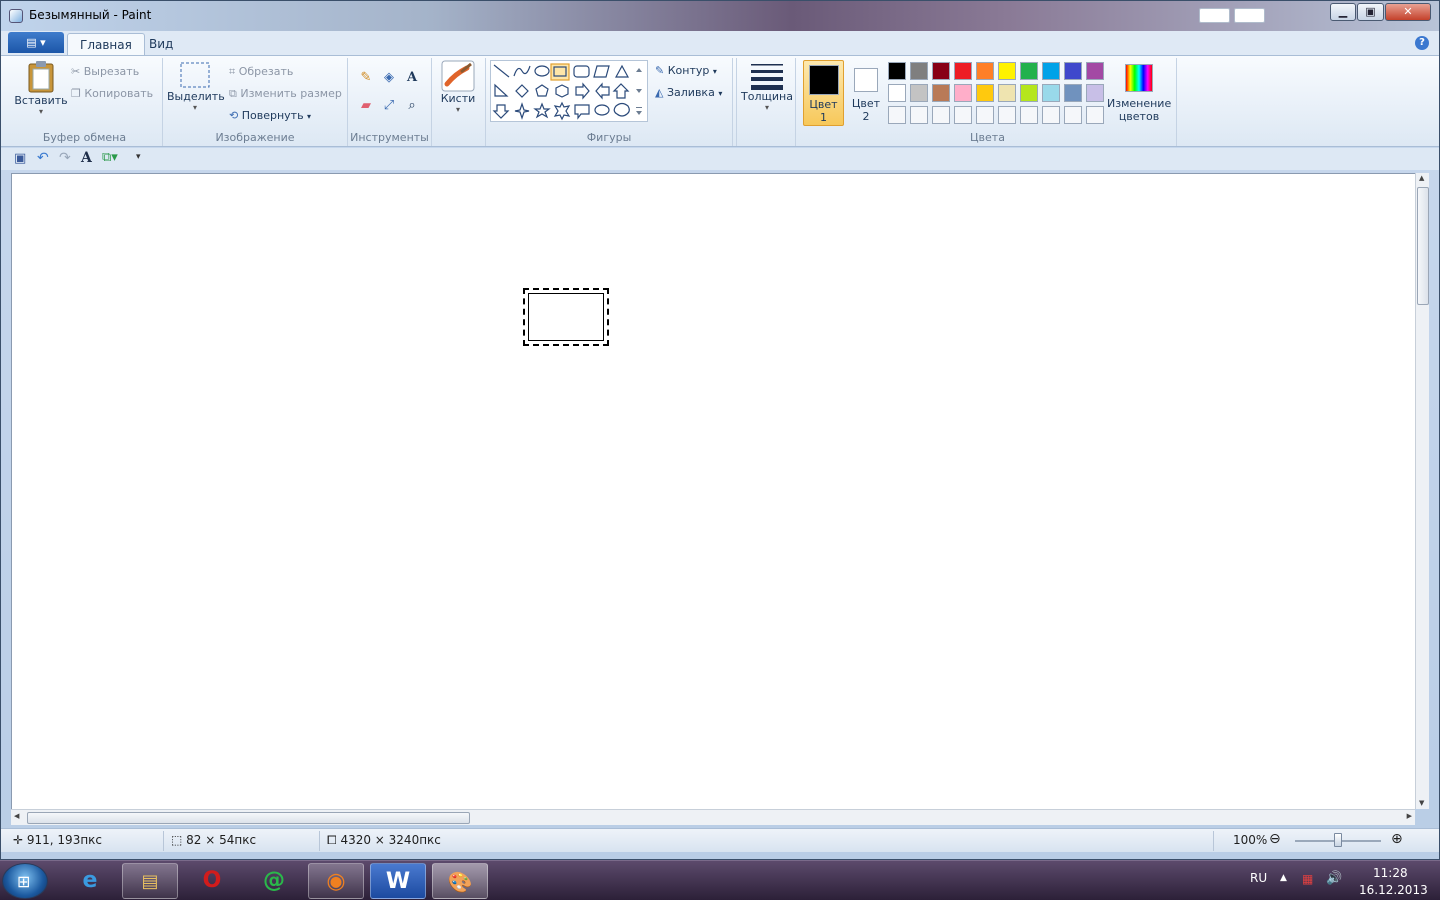 The image size is (1440, 900). Describe the element at coordinates (866, 80) in the screenshot. I see `color2-swatch` at that location.